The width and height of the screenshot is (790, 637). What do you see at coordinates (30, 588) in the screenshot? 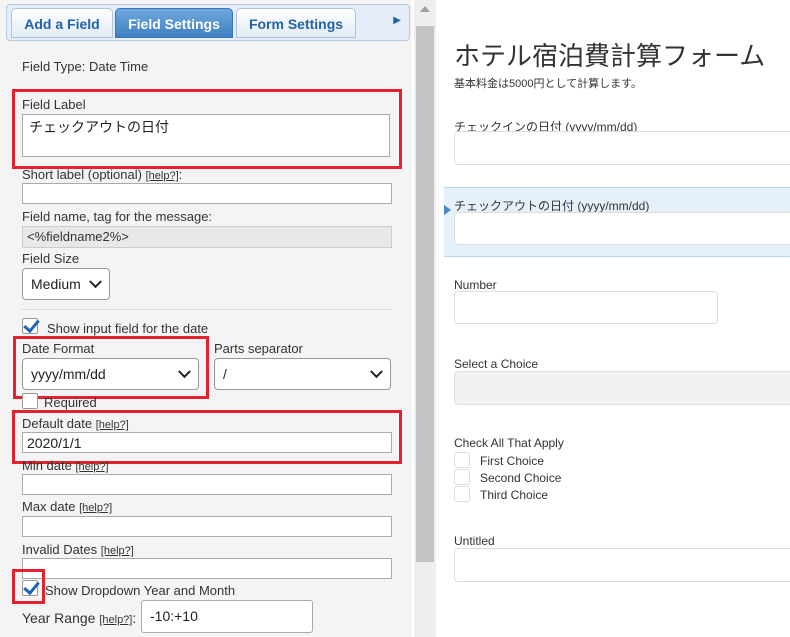
I see `show-dropdown-checkbox` at bounding box center [30, 588].